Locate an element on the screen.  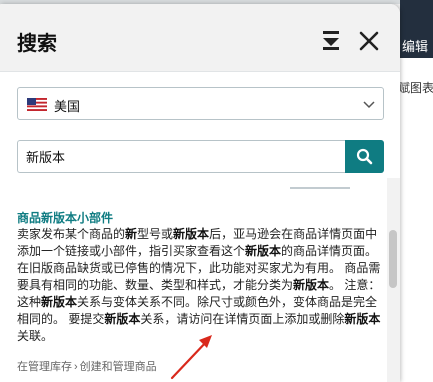
close-icon is located at coordinates (369, 41).